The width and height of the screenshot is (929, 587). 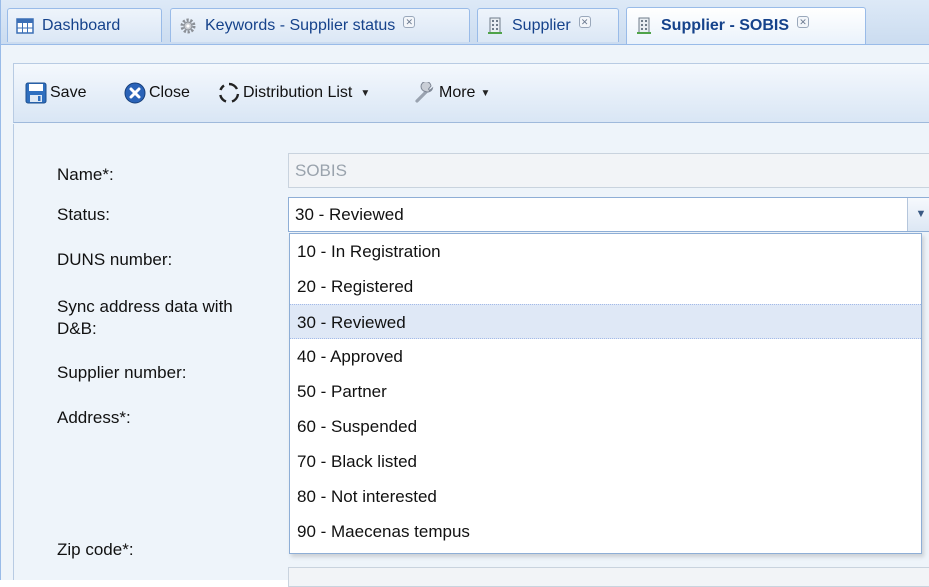 I want to click on status-option: 70 - Black listed, so click(x=605, y=461).